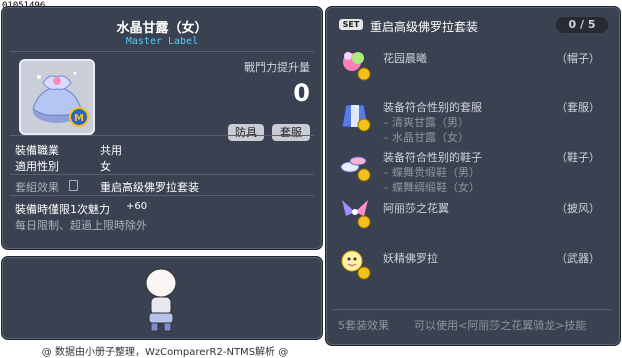 This screenshot has height=358, width=622. Describe the element at coordinates (582, 25) in the screenshot. I see `set-count: 0 / 5` at that location.